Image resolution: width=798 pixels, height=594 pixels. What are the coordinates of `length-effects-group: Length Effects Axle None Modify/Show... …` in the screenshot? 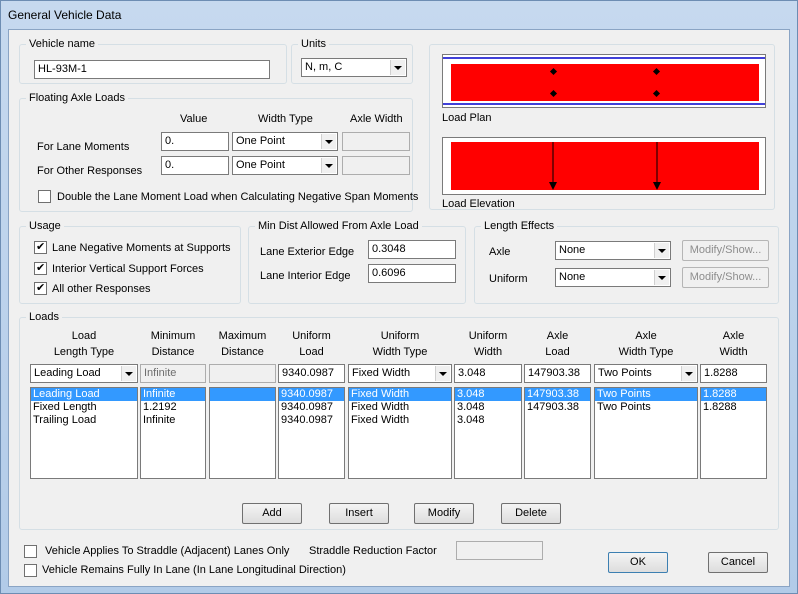 It's located at (626, 261).